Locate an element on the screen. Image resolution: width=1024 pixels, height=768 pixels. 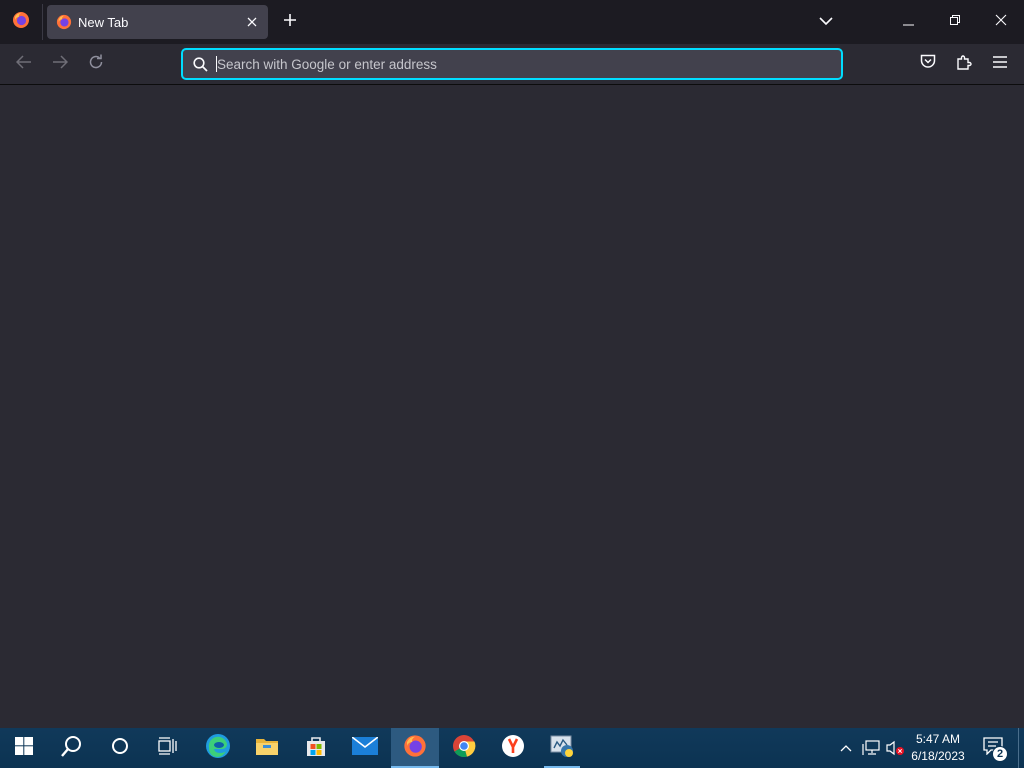
action-center-button: 2 is located at coordinates (993, 748).